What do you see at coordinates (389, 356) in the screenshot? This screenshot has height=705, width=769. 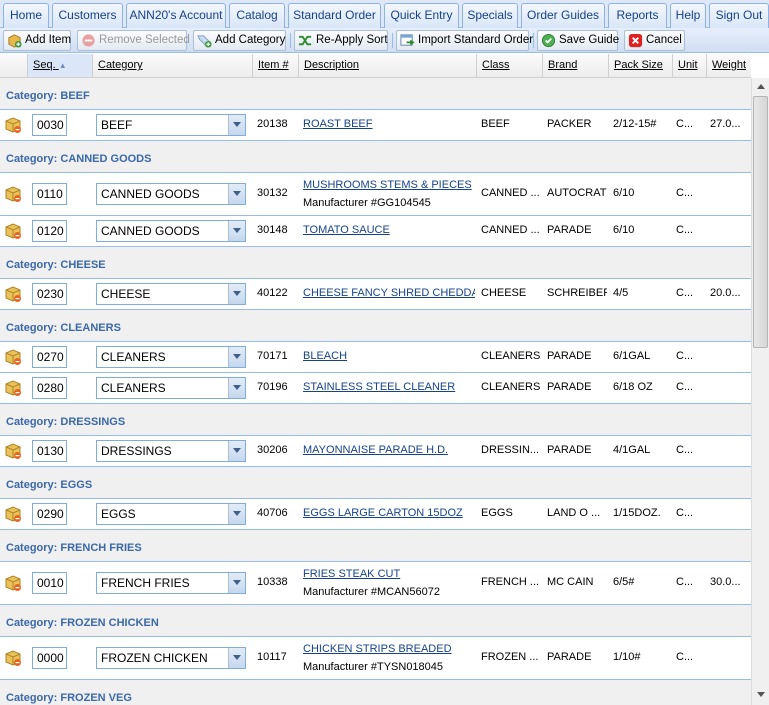 I see `description-link: BLEACH` at bounding box center [389, 356].